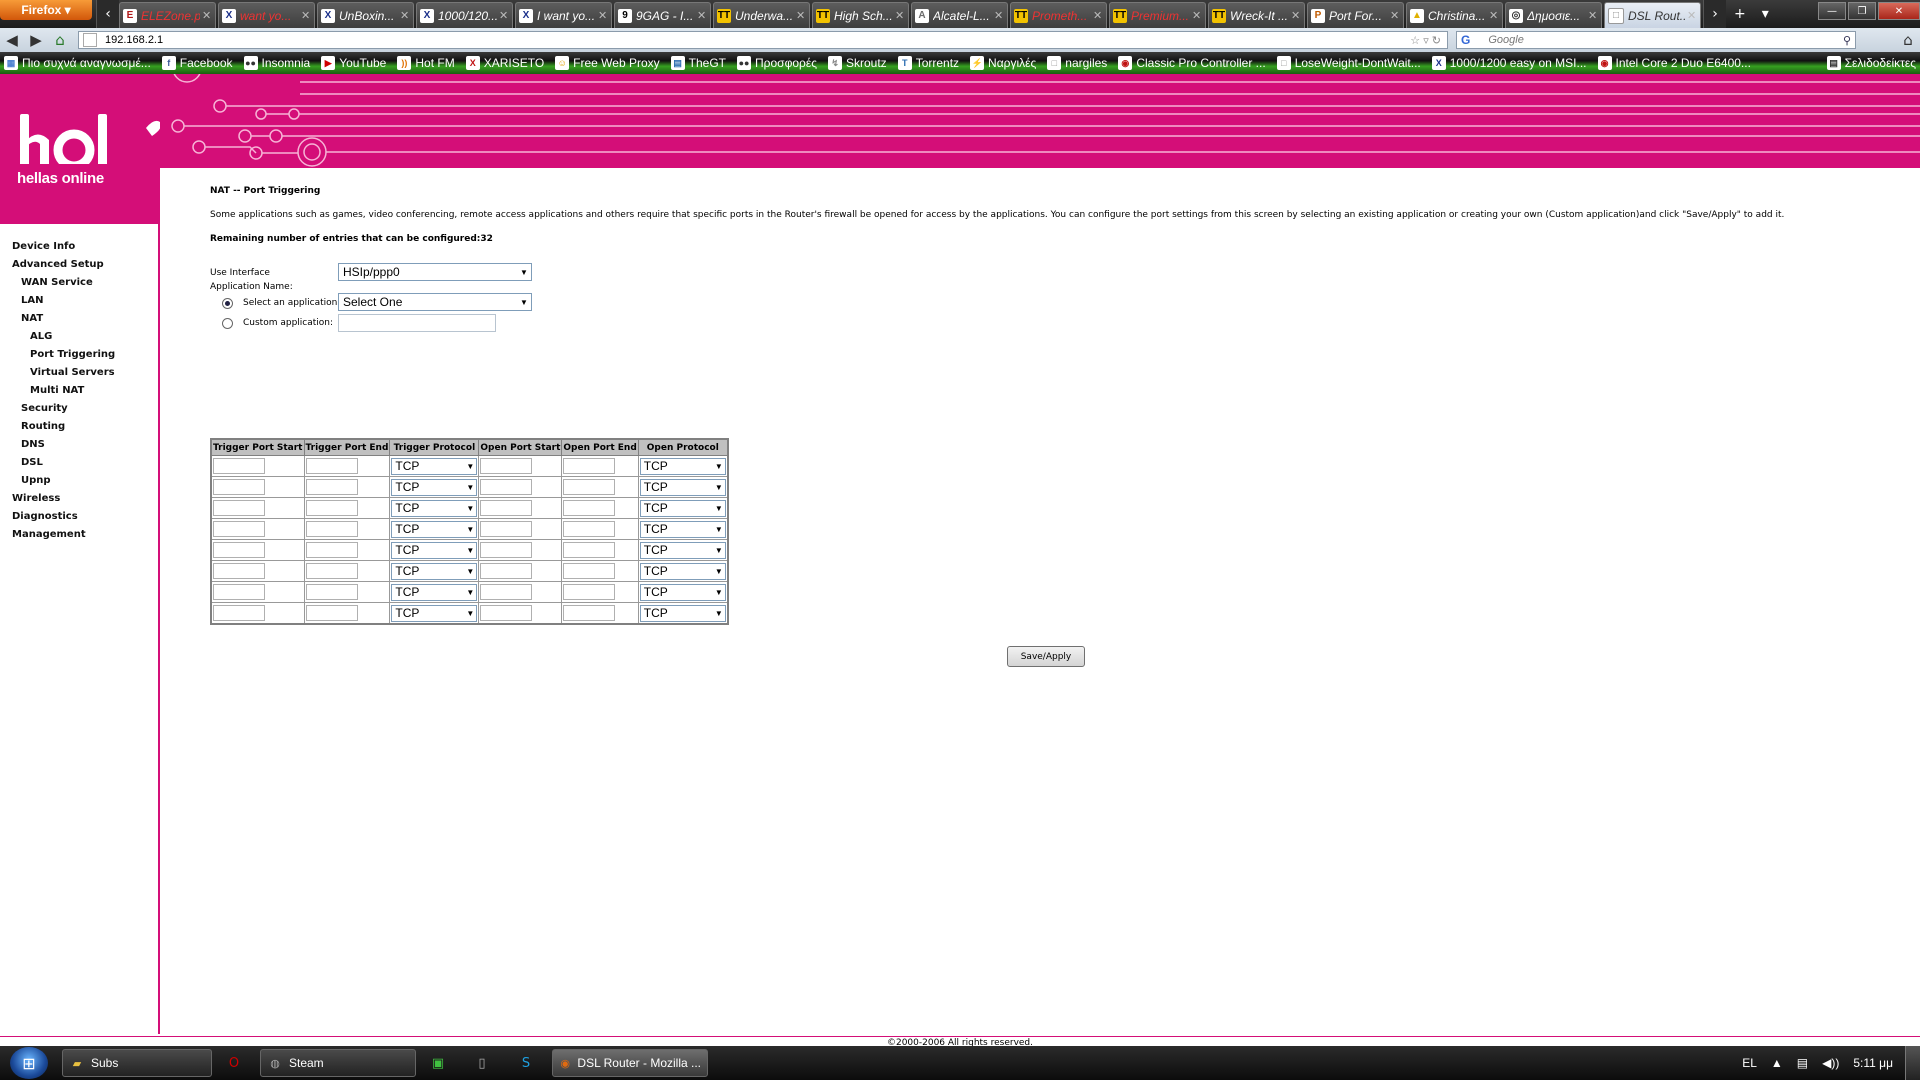 The image size is (1920, 1080). What do you see at coordinates (860, 15) in the screenshot?
I see `tab-7: TT High Sch... ✕` at bounding box center [860, 15].